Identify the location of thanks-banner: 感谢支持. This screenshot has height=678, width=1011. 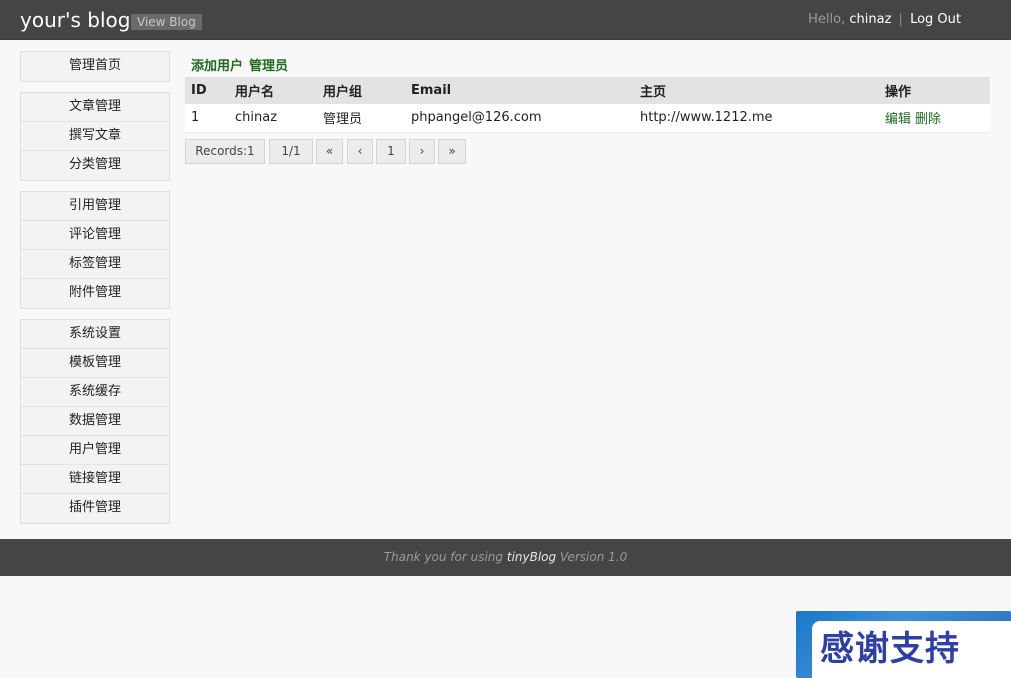
(903, 644).